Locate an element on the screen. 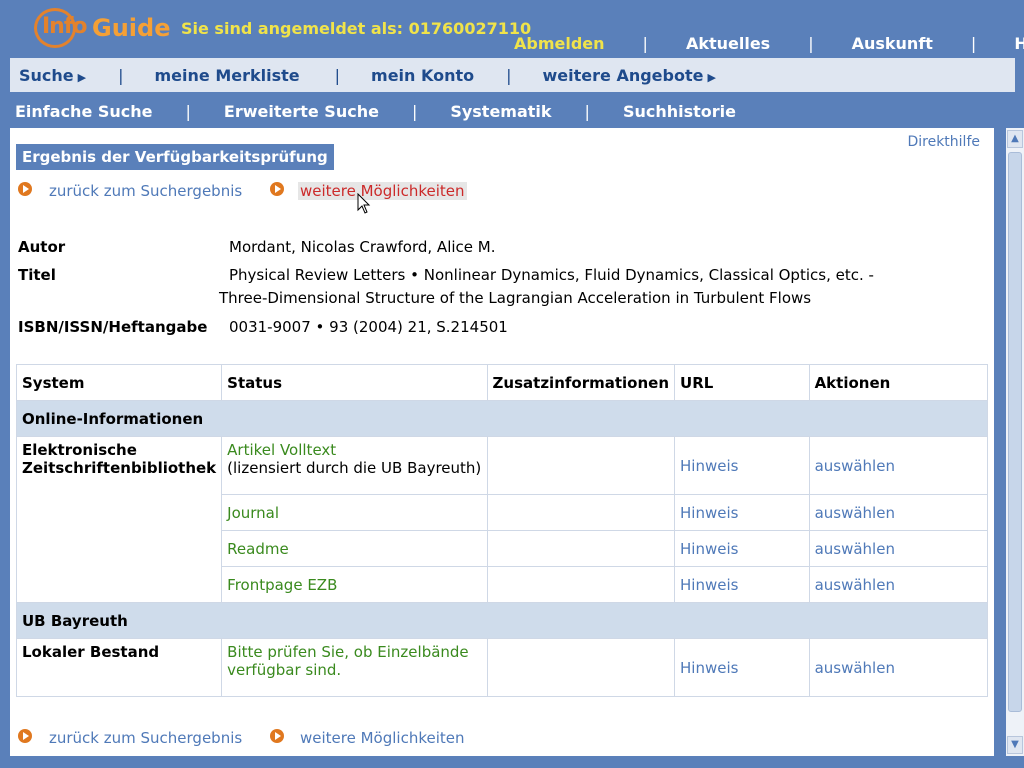  logo-info-text: Info is located at coordinates (65, 26).